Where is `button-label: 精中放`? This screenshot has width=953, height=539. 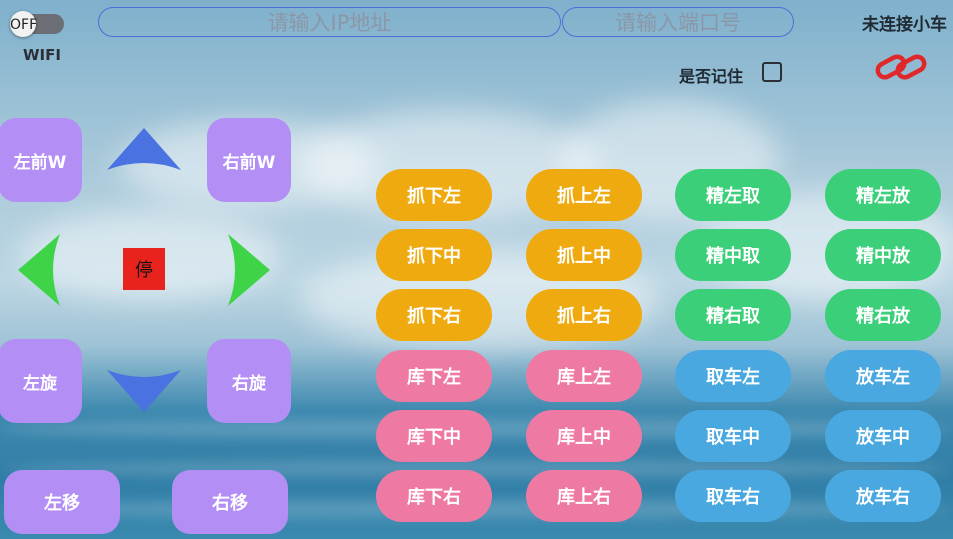 button-label: 精中放 is located at coordinates (883, 256).